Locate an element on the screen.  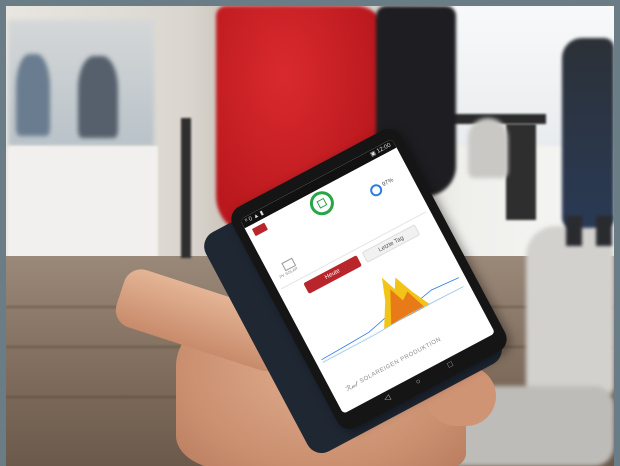
grey-chair is located at coordinates (488, 148).